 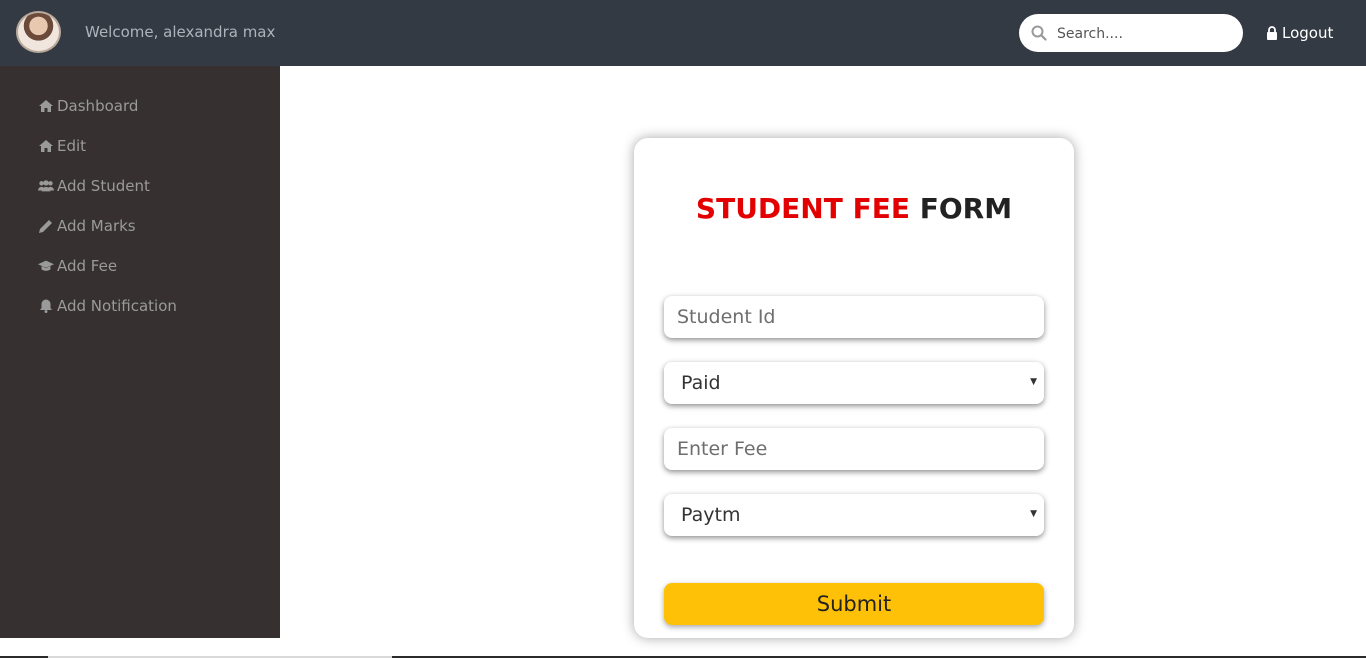 What do you see at coordinates (1039, 33) in the screenshot?
I see `search-icon` at bounding box center [1039, 33].